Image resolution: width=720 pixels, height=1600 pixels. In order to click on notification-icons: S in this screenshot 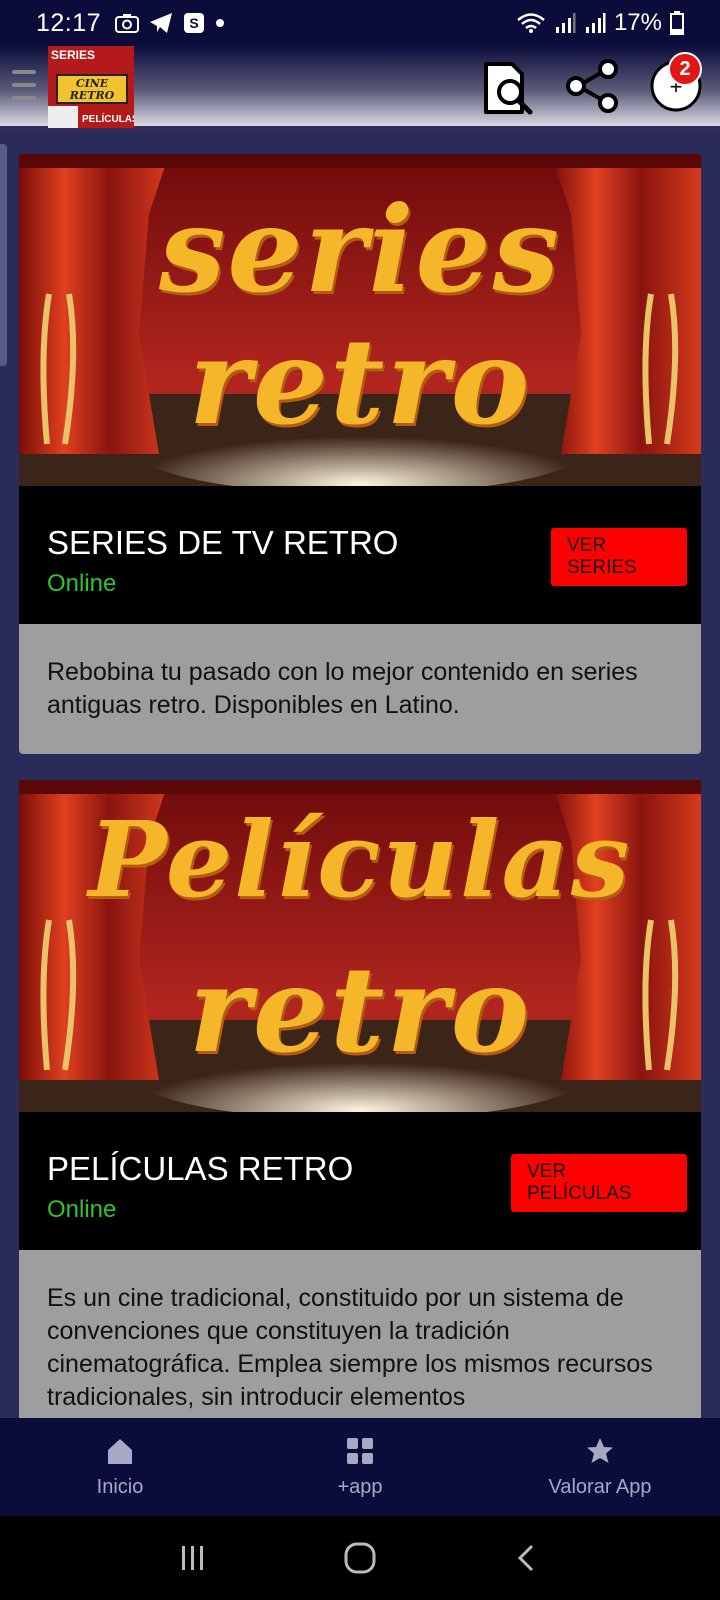, I will do `click(170, 23)`.